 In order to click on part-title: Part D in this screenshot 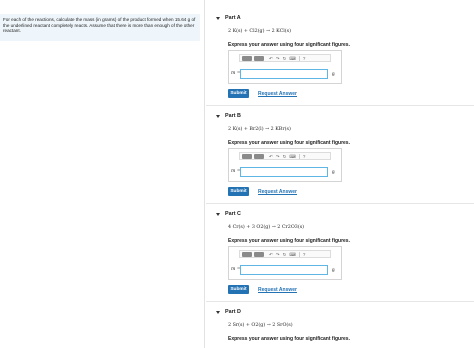, I will do `click(233, 312)`.